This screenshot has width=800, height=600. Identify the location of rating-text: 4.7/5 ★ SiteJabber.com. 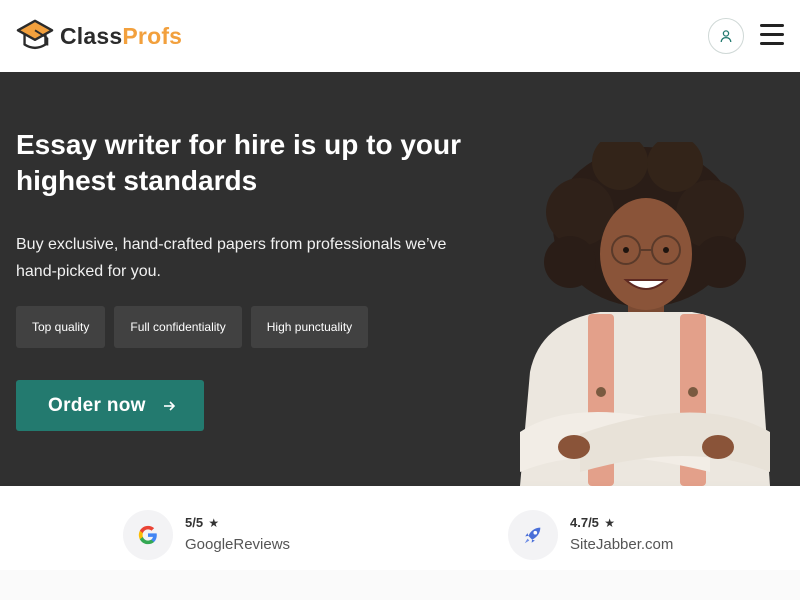
(621, 535).